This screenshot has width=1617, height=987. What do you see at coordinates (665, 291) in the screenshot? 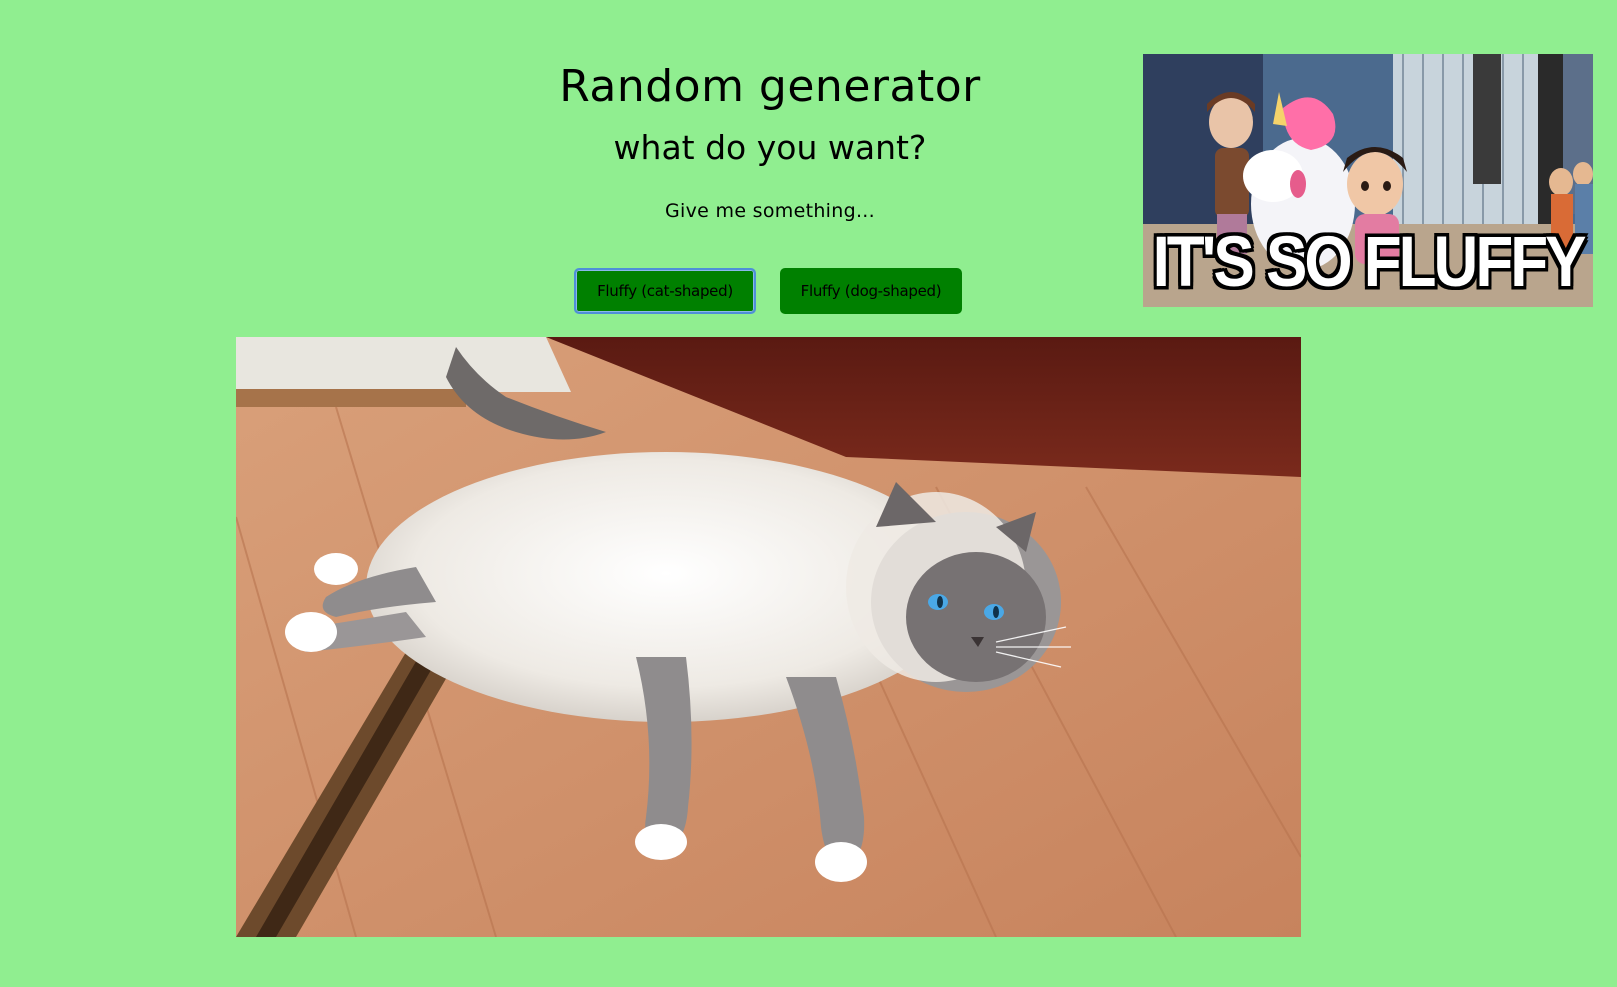
I see `fluffy-cat-button: Fluffy (cat-shaped)` at bounding box center [665, 291].